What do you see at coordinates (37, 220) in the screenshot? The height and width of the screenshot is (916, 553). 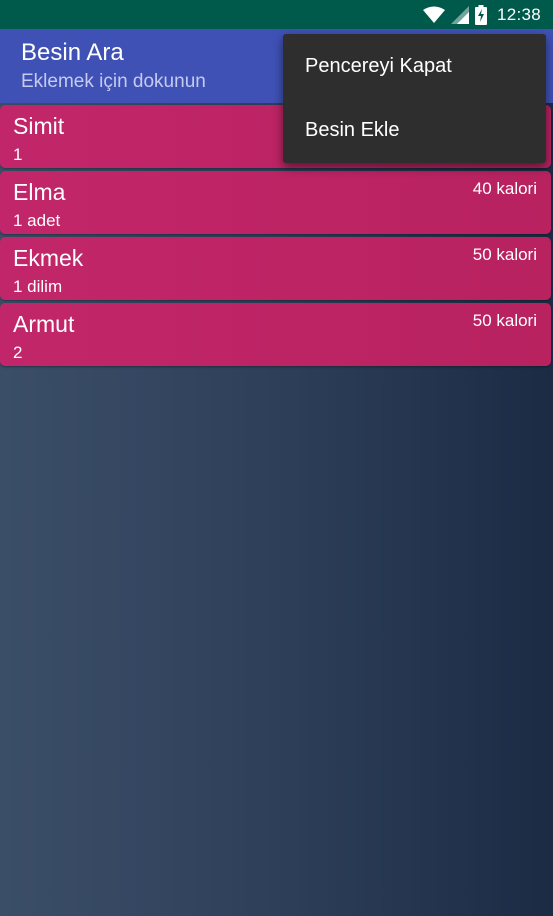 I see `food-quantity: 1 adet` at bounding box center [37, 220].